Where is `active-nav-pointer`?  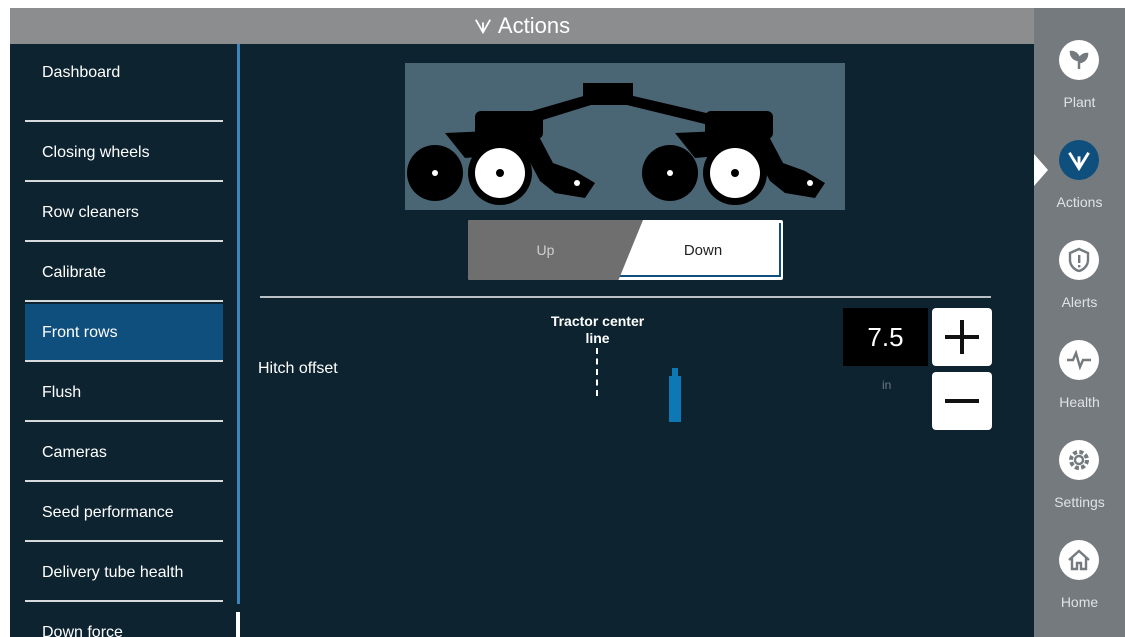 active-nav-pointer is located at coordinates (1041, 170).